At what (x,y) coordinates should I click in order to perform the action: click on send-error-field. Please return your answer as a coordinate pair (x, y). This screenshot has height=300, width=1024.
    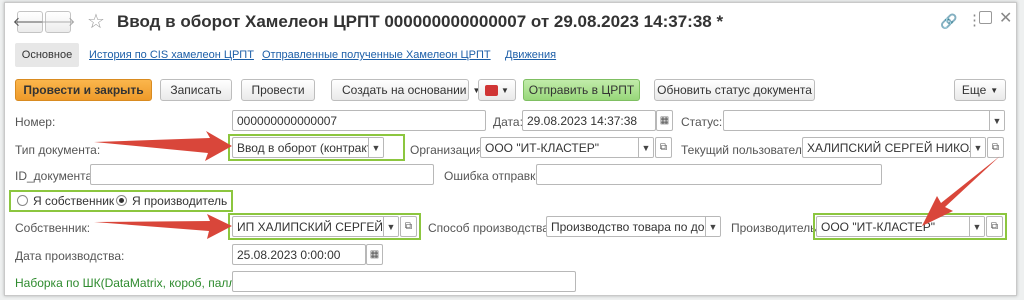
    Looking at the image, I should click on (709, 174).